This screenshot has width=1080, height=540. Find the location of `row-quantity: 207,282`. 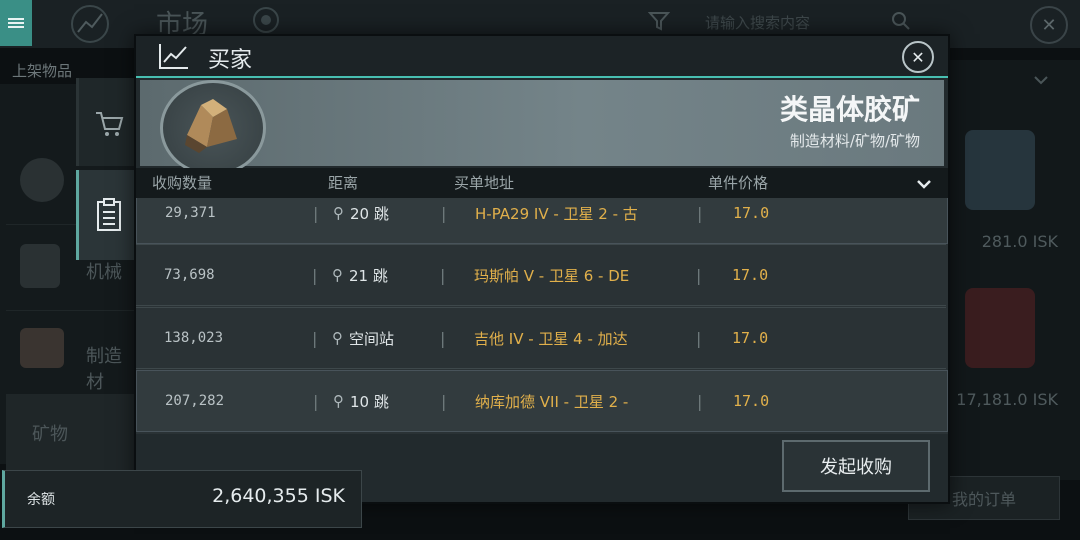

row-quantity: 207,282 is located at coordinates (195, 401).